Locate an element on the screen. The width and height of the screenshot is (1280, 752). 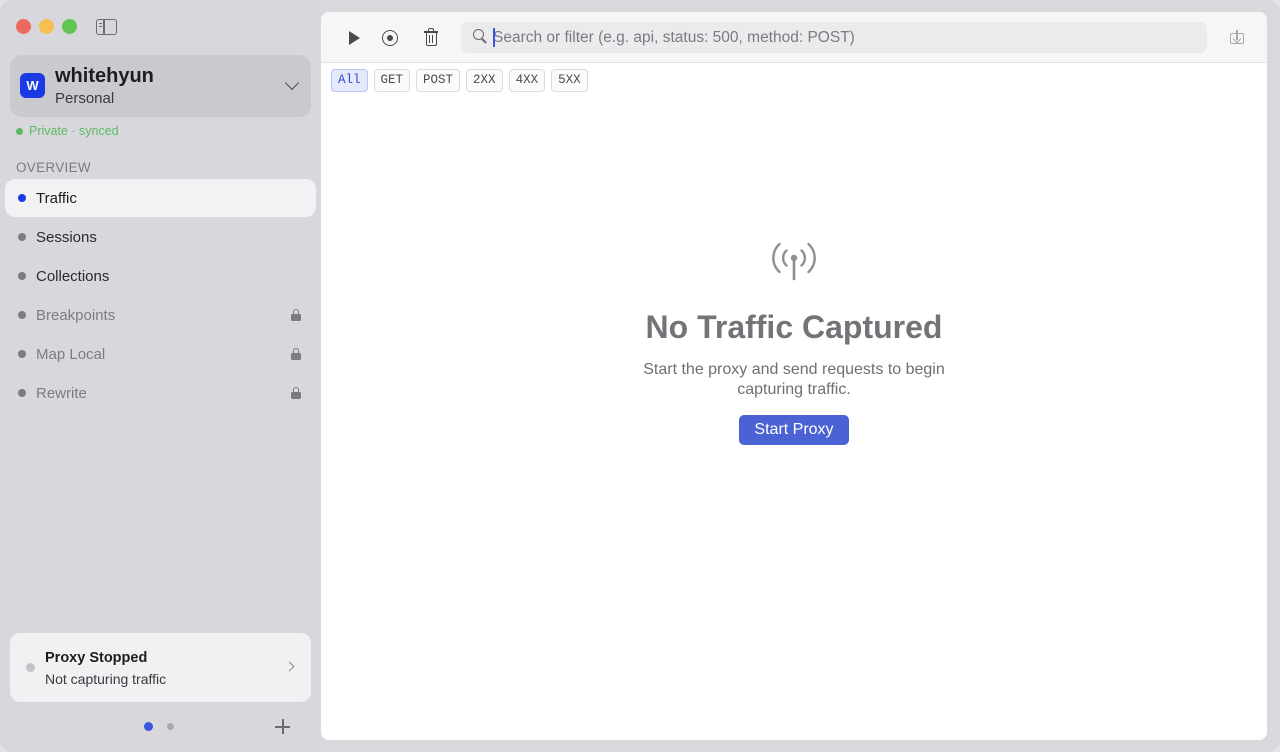
sidebar-item-label: Map Local is located at coordinates (71, 354).